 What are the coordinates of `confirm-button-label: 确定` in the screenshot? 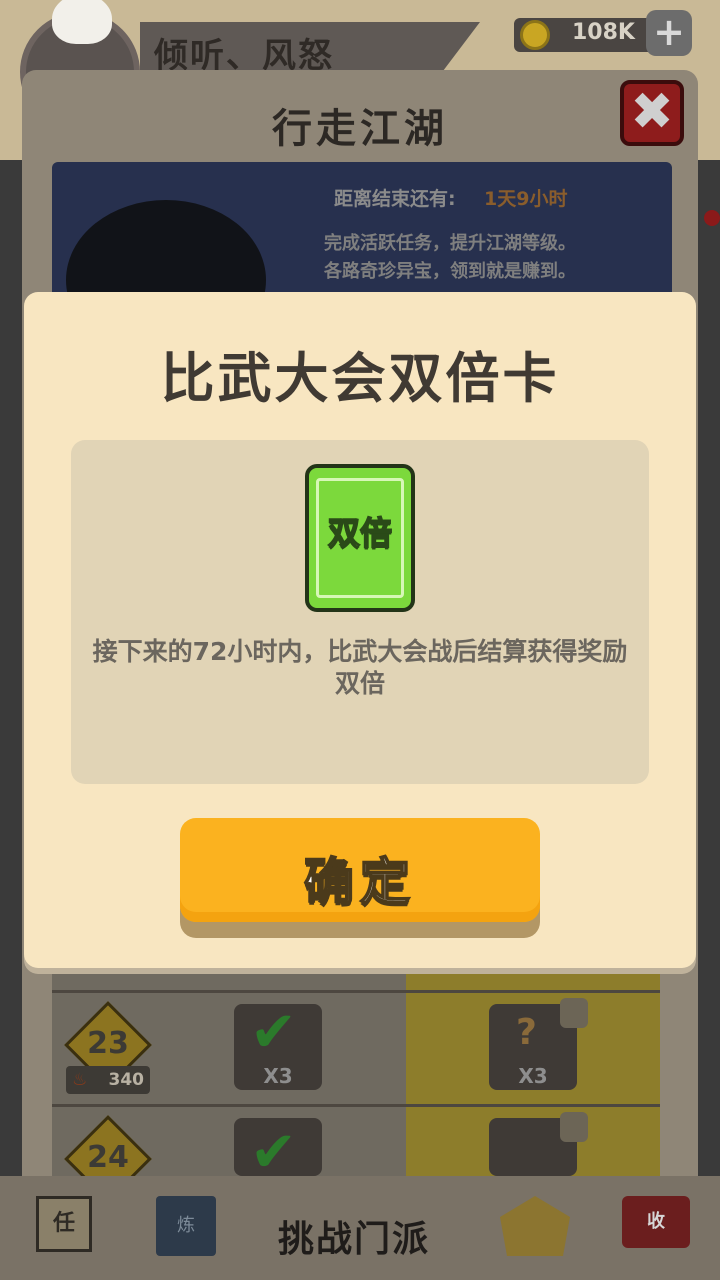 It's located at (359, 882).